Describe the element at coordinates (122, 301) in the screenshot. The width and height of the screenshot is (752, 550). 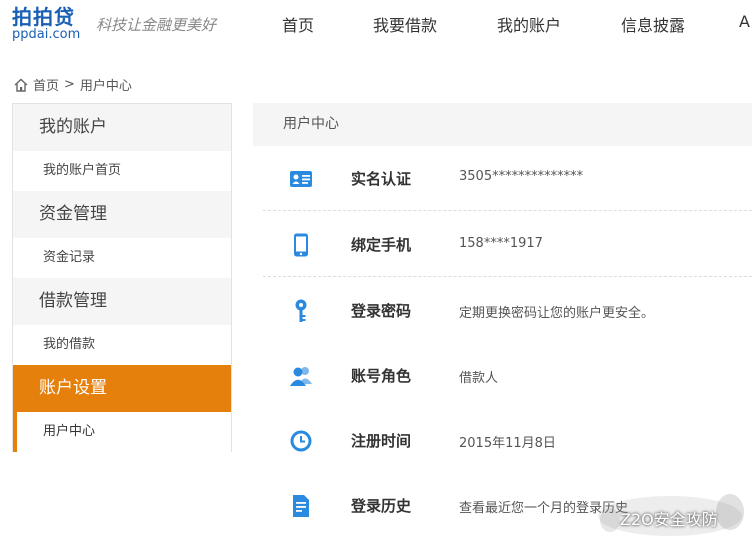
I see `sidebar-group-loans: 借款管理` at that location.